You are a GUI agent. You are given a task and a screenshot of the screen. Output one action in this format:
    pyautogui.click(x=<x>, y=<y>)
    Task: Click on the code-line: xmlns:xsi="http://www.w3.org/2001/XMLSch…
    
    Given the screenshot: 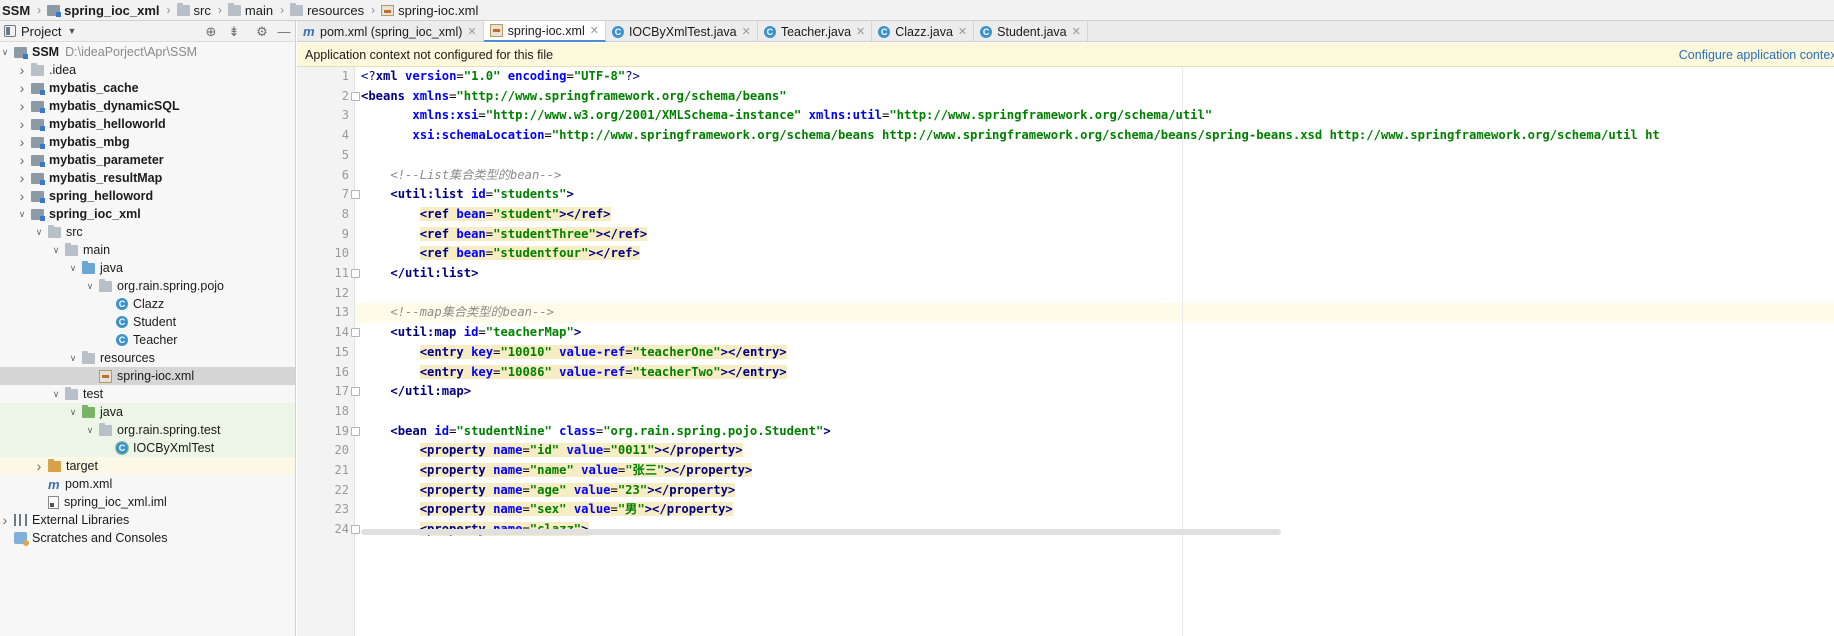 What is the action you would take?
    pyautogui.click(x=786, y=116)
    